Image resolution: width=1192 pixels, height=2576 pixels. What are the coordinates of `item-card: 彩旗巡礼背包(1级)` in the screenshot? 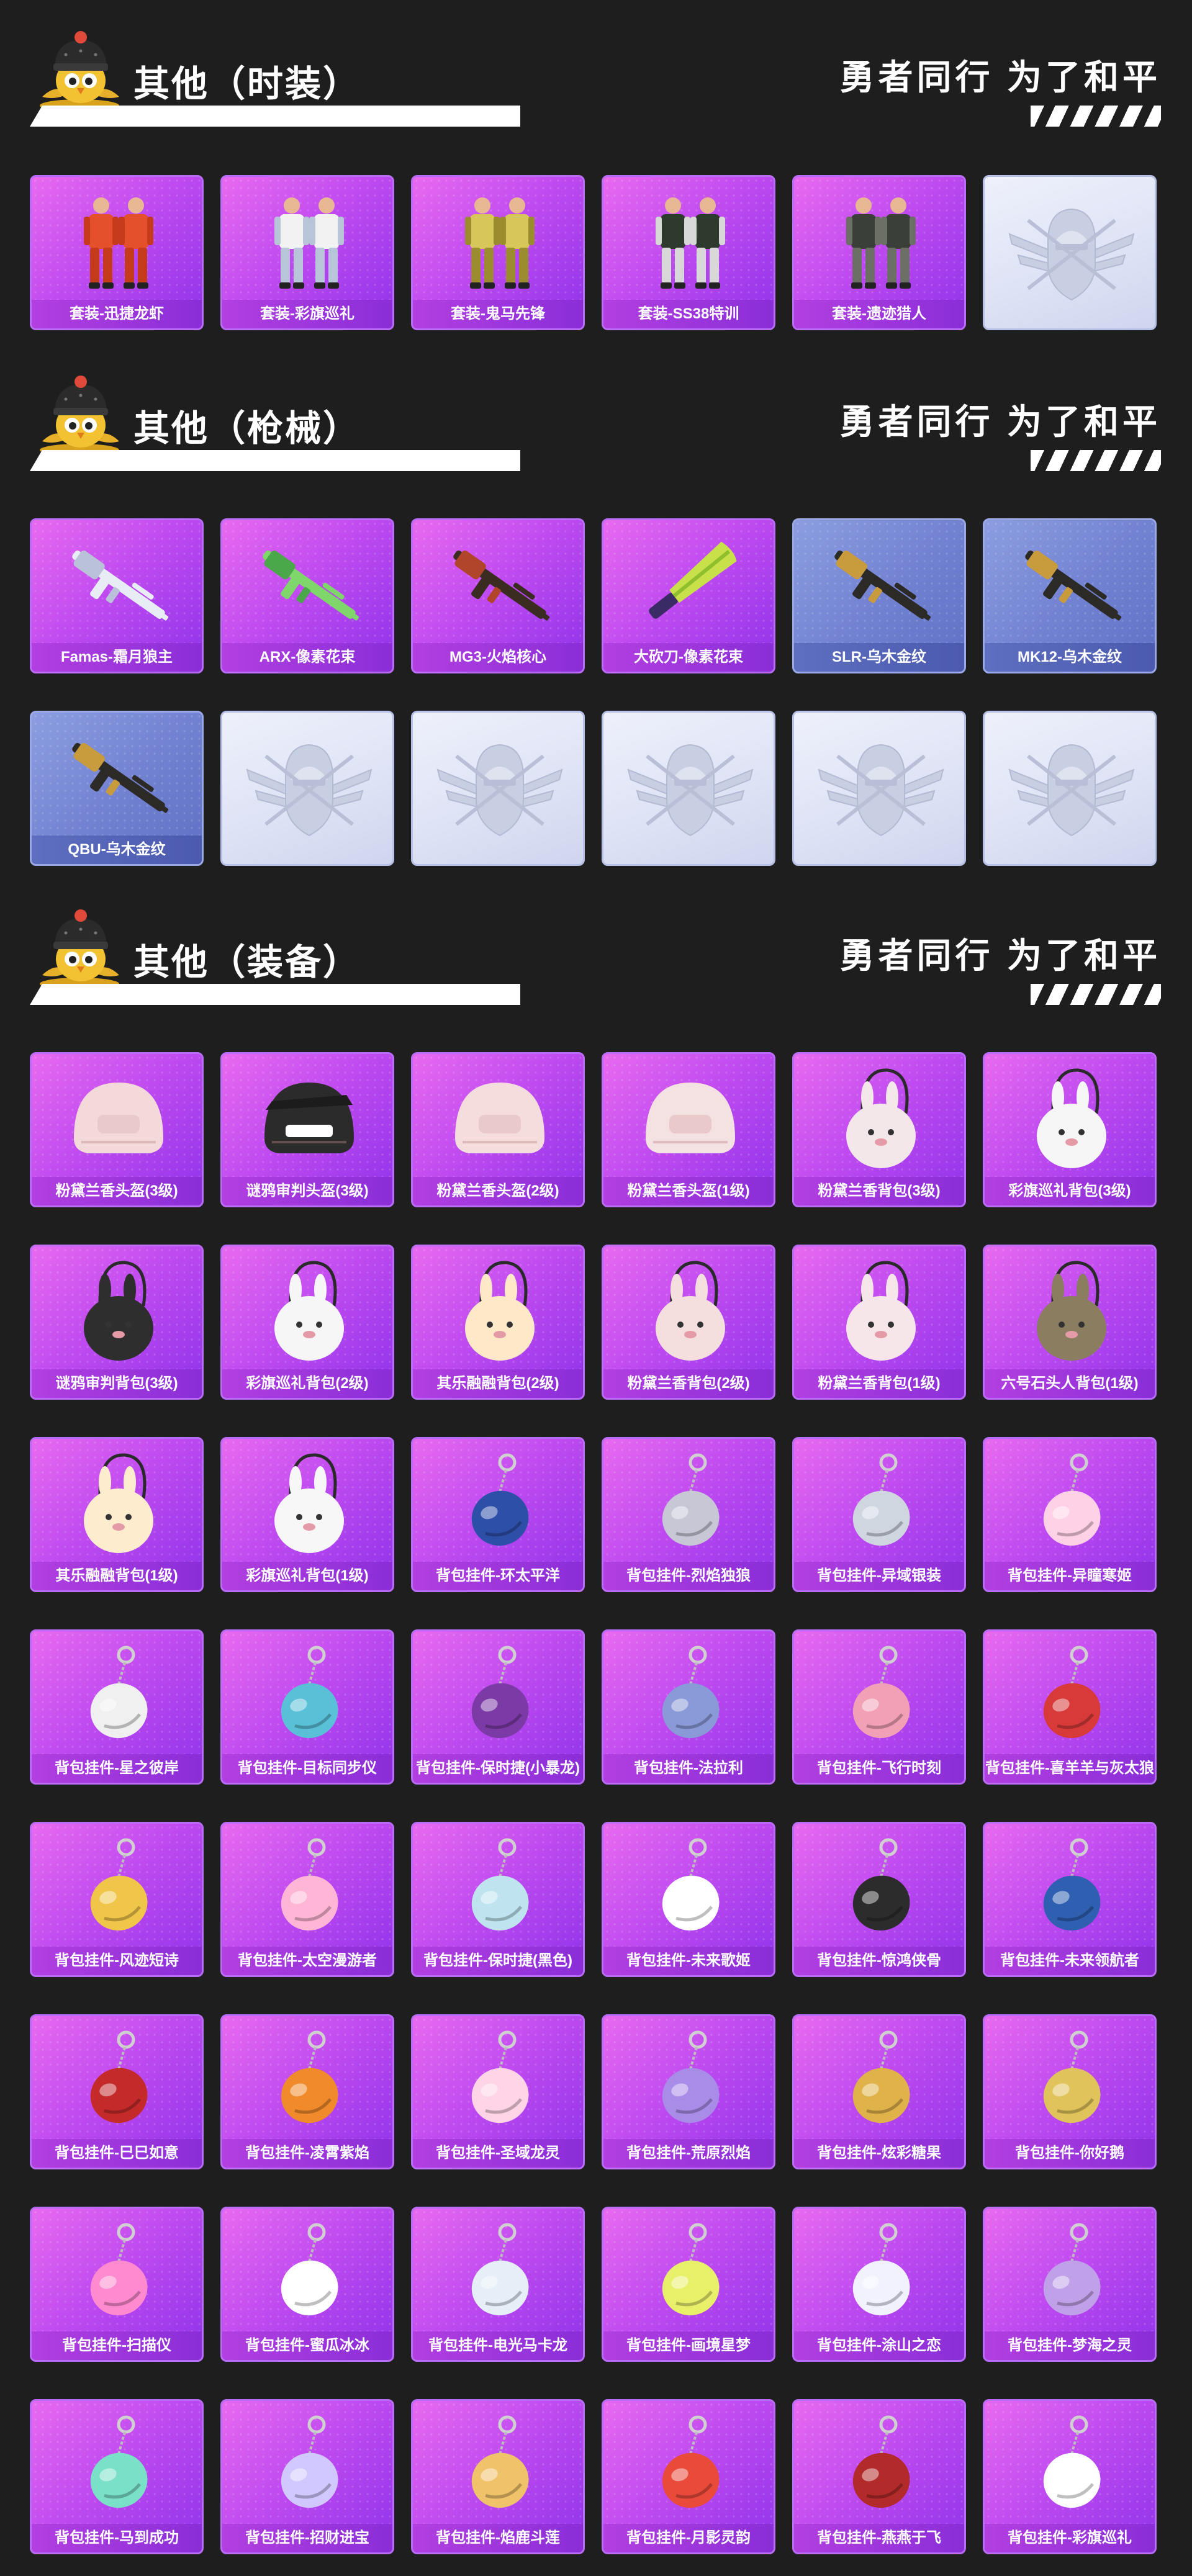 It's located at (307, 1514).